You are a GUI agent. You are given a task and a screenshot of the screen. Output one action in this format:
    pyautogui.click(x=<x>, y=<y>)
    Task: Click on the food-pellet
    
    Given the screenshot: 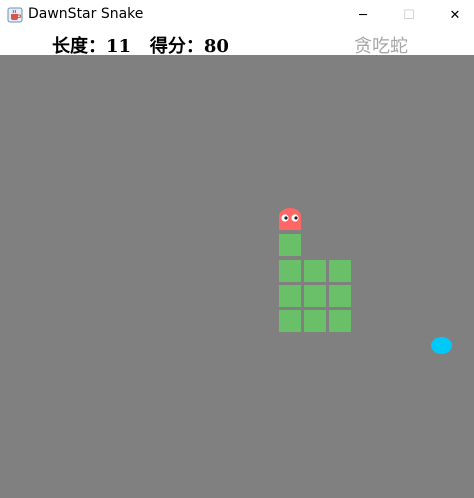 What is the action you would take?
    pyautogui.click(x=441, y=345)
    